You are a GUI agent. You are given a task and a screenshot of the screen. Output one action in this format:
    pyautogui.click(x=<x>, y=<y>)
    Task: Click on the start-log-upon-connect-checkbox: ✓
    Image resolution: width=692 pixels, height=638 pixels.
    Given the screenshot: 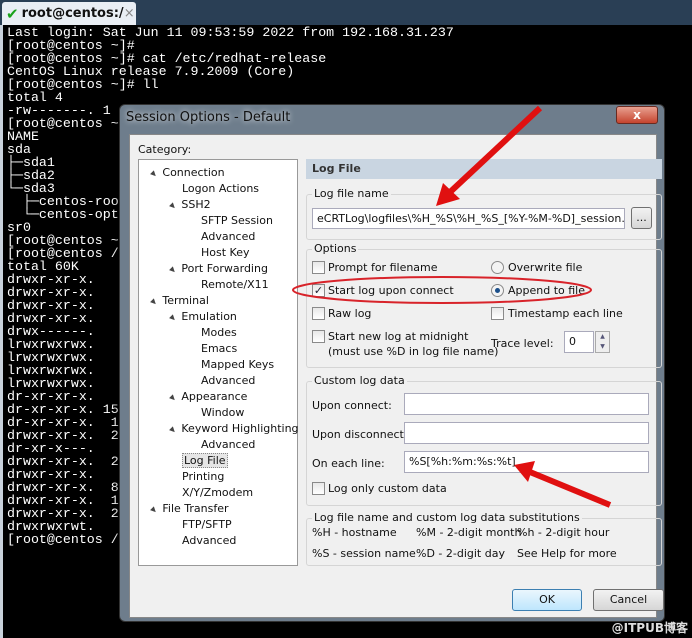 What is the action you would take?
    pyautogui.click(x=318, y=290)
    